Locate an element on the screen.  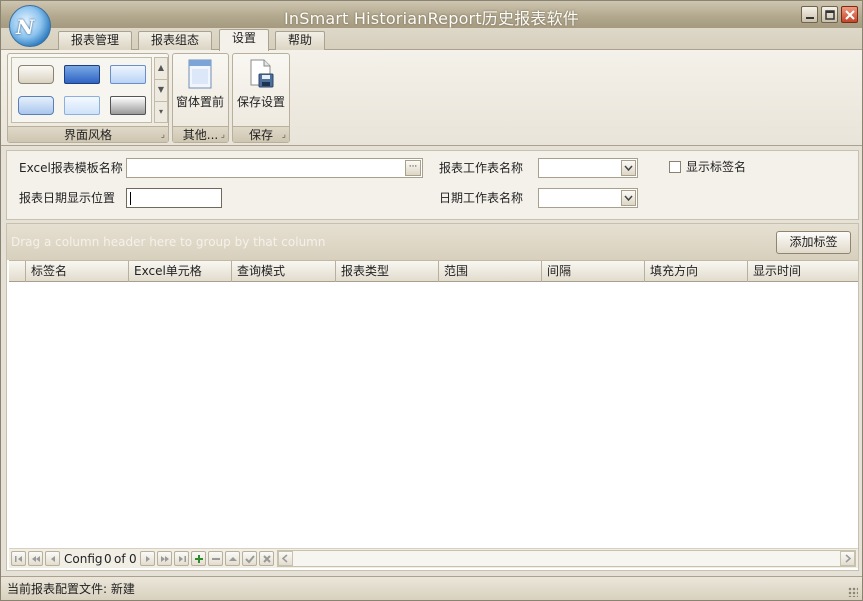
resize-grip-icon is located at coordinates (853, 592).